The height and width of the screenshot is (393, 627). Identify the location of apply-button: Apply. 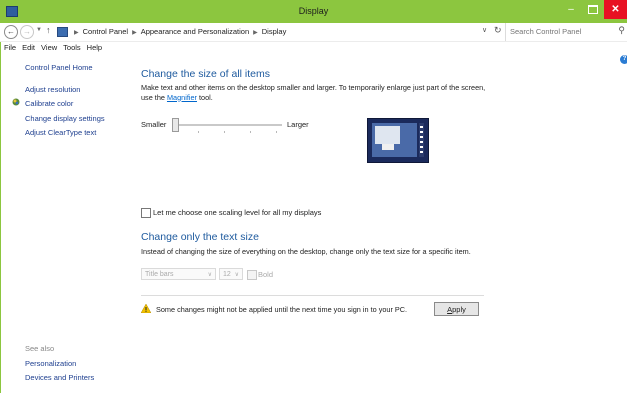
(456, 309).